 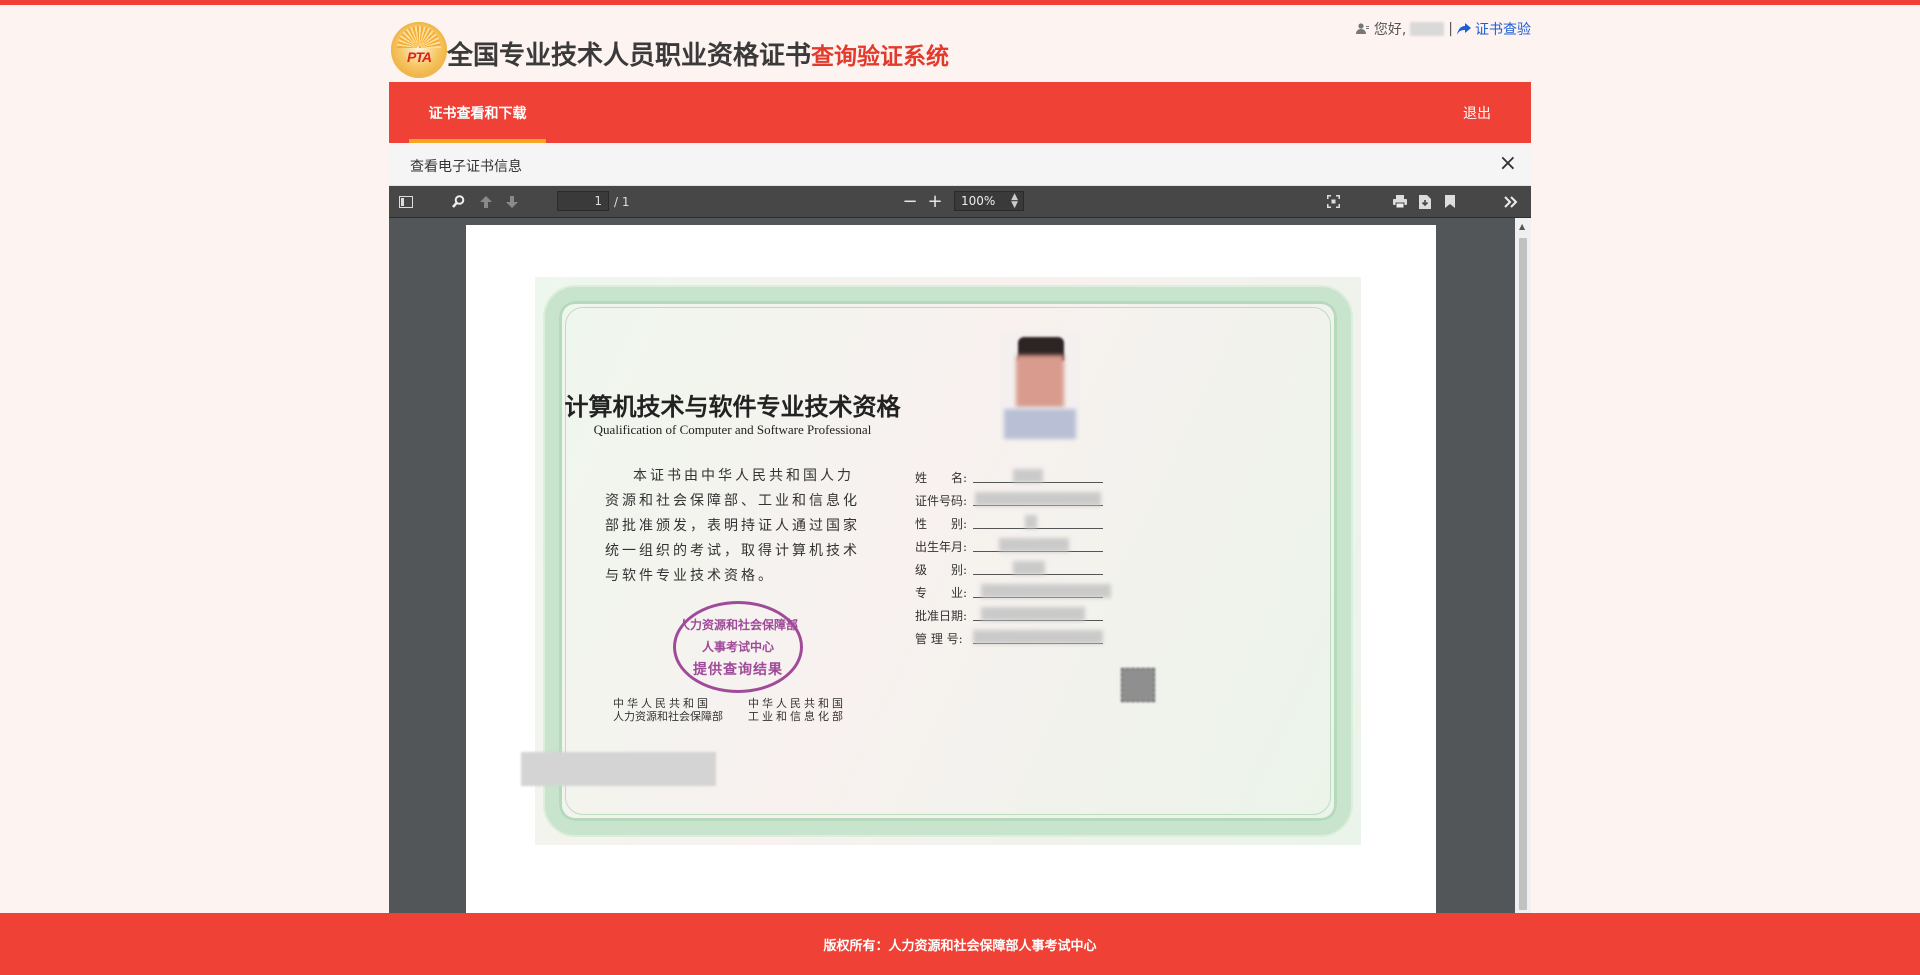 What do you see at coordinates (1390, 30) in the screenshot?
I see `user-greeting: 您好,` at bounding box center [1390, 30].